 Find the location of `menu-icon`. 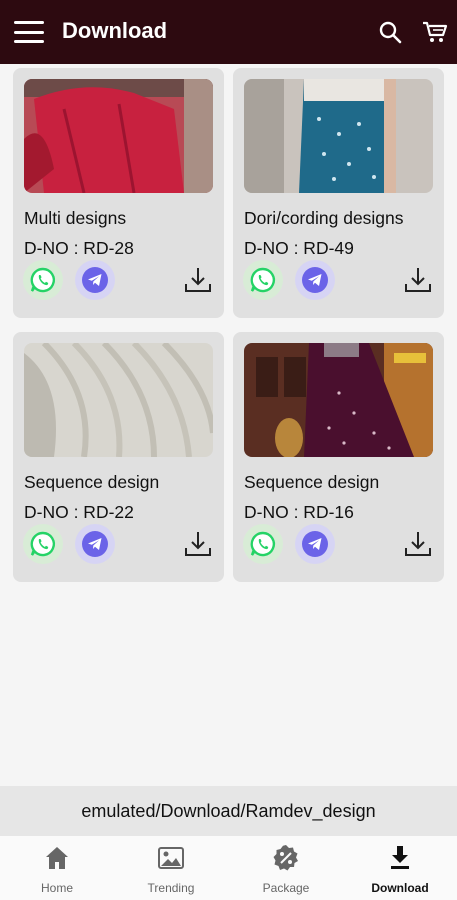

menu-icon is located at coordinates (29, 32).